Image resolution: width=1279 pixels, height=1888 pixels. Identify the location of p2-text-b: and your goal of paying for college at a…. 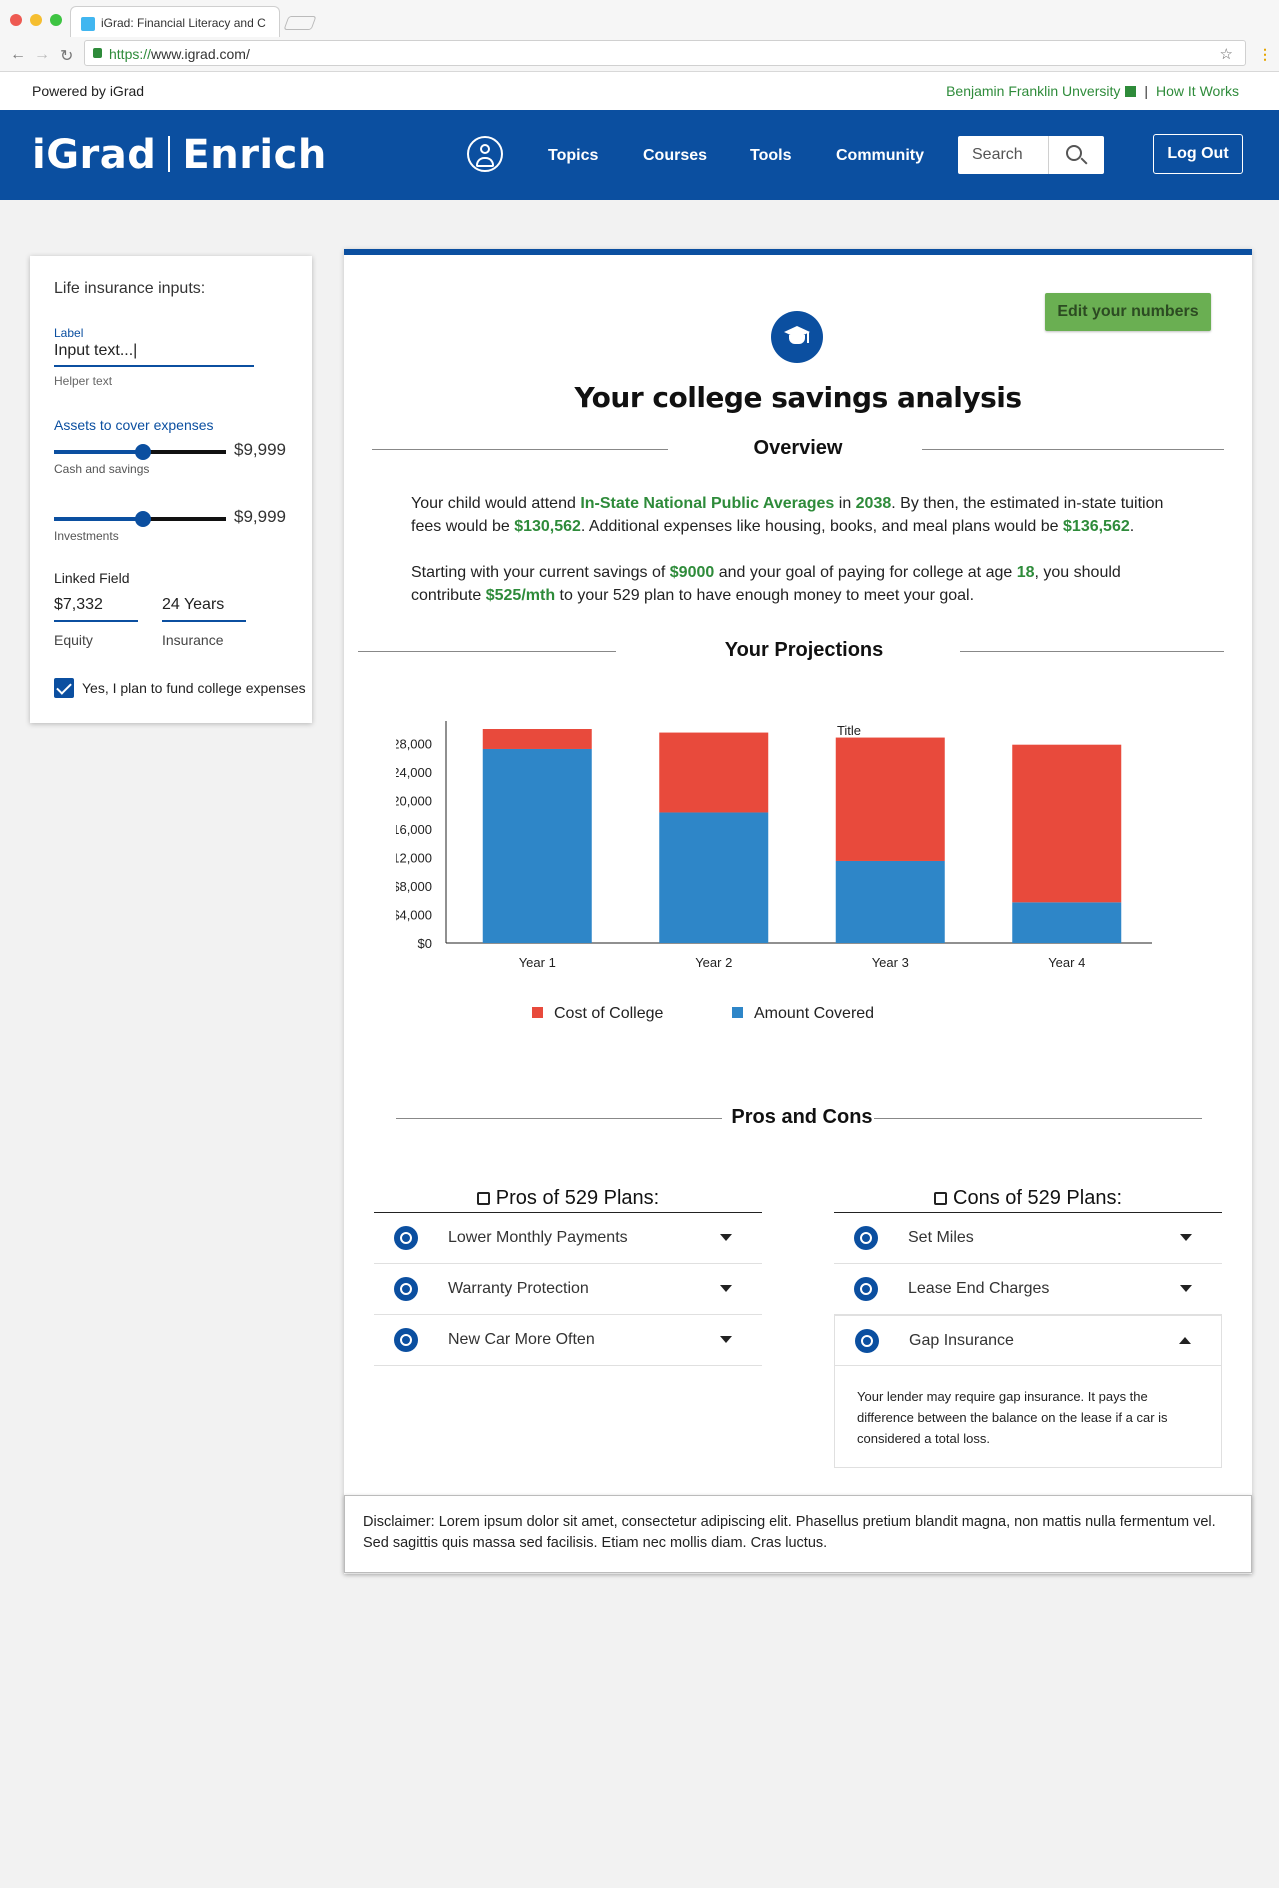
(865, 572).